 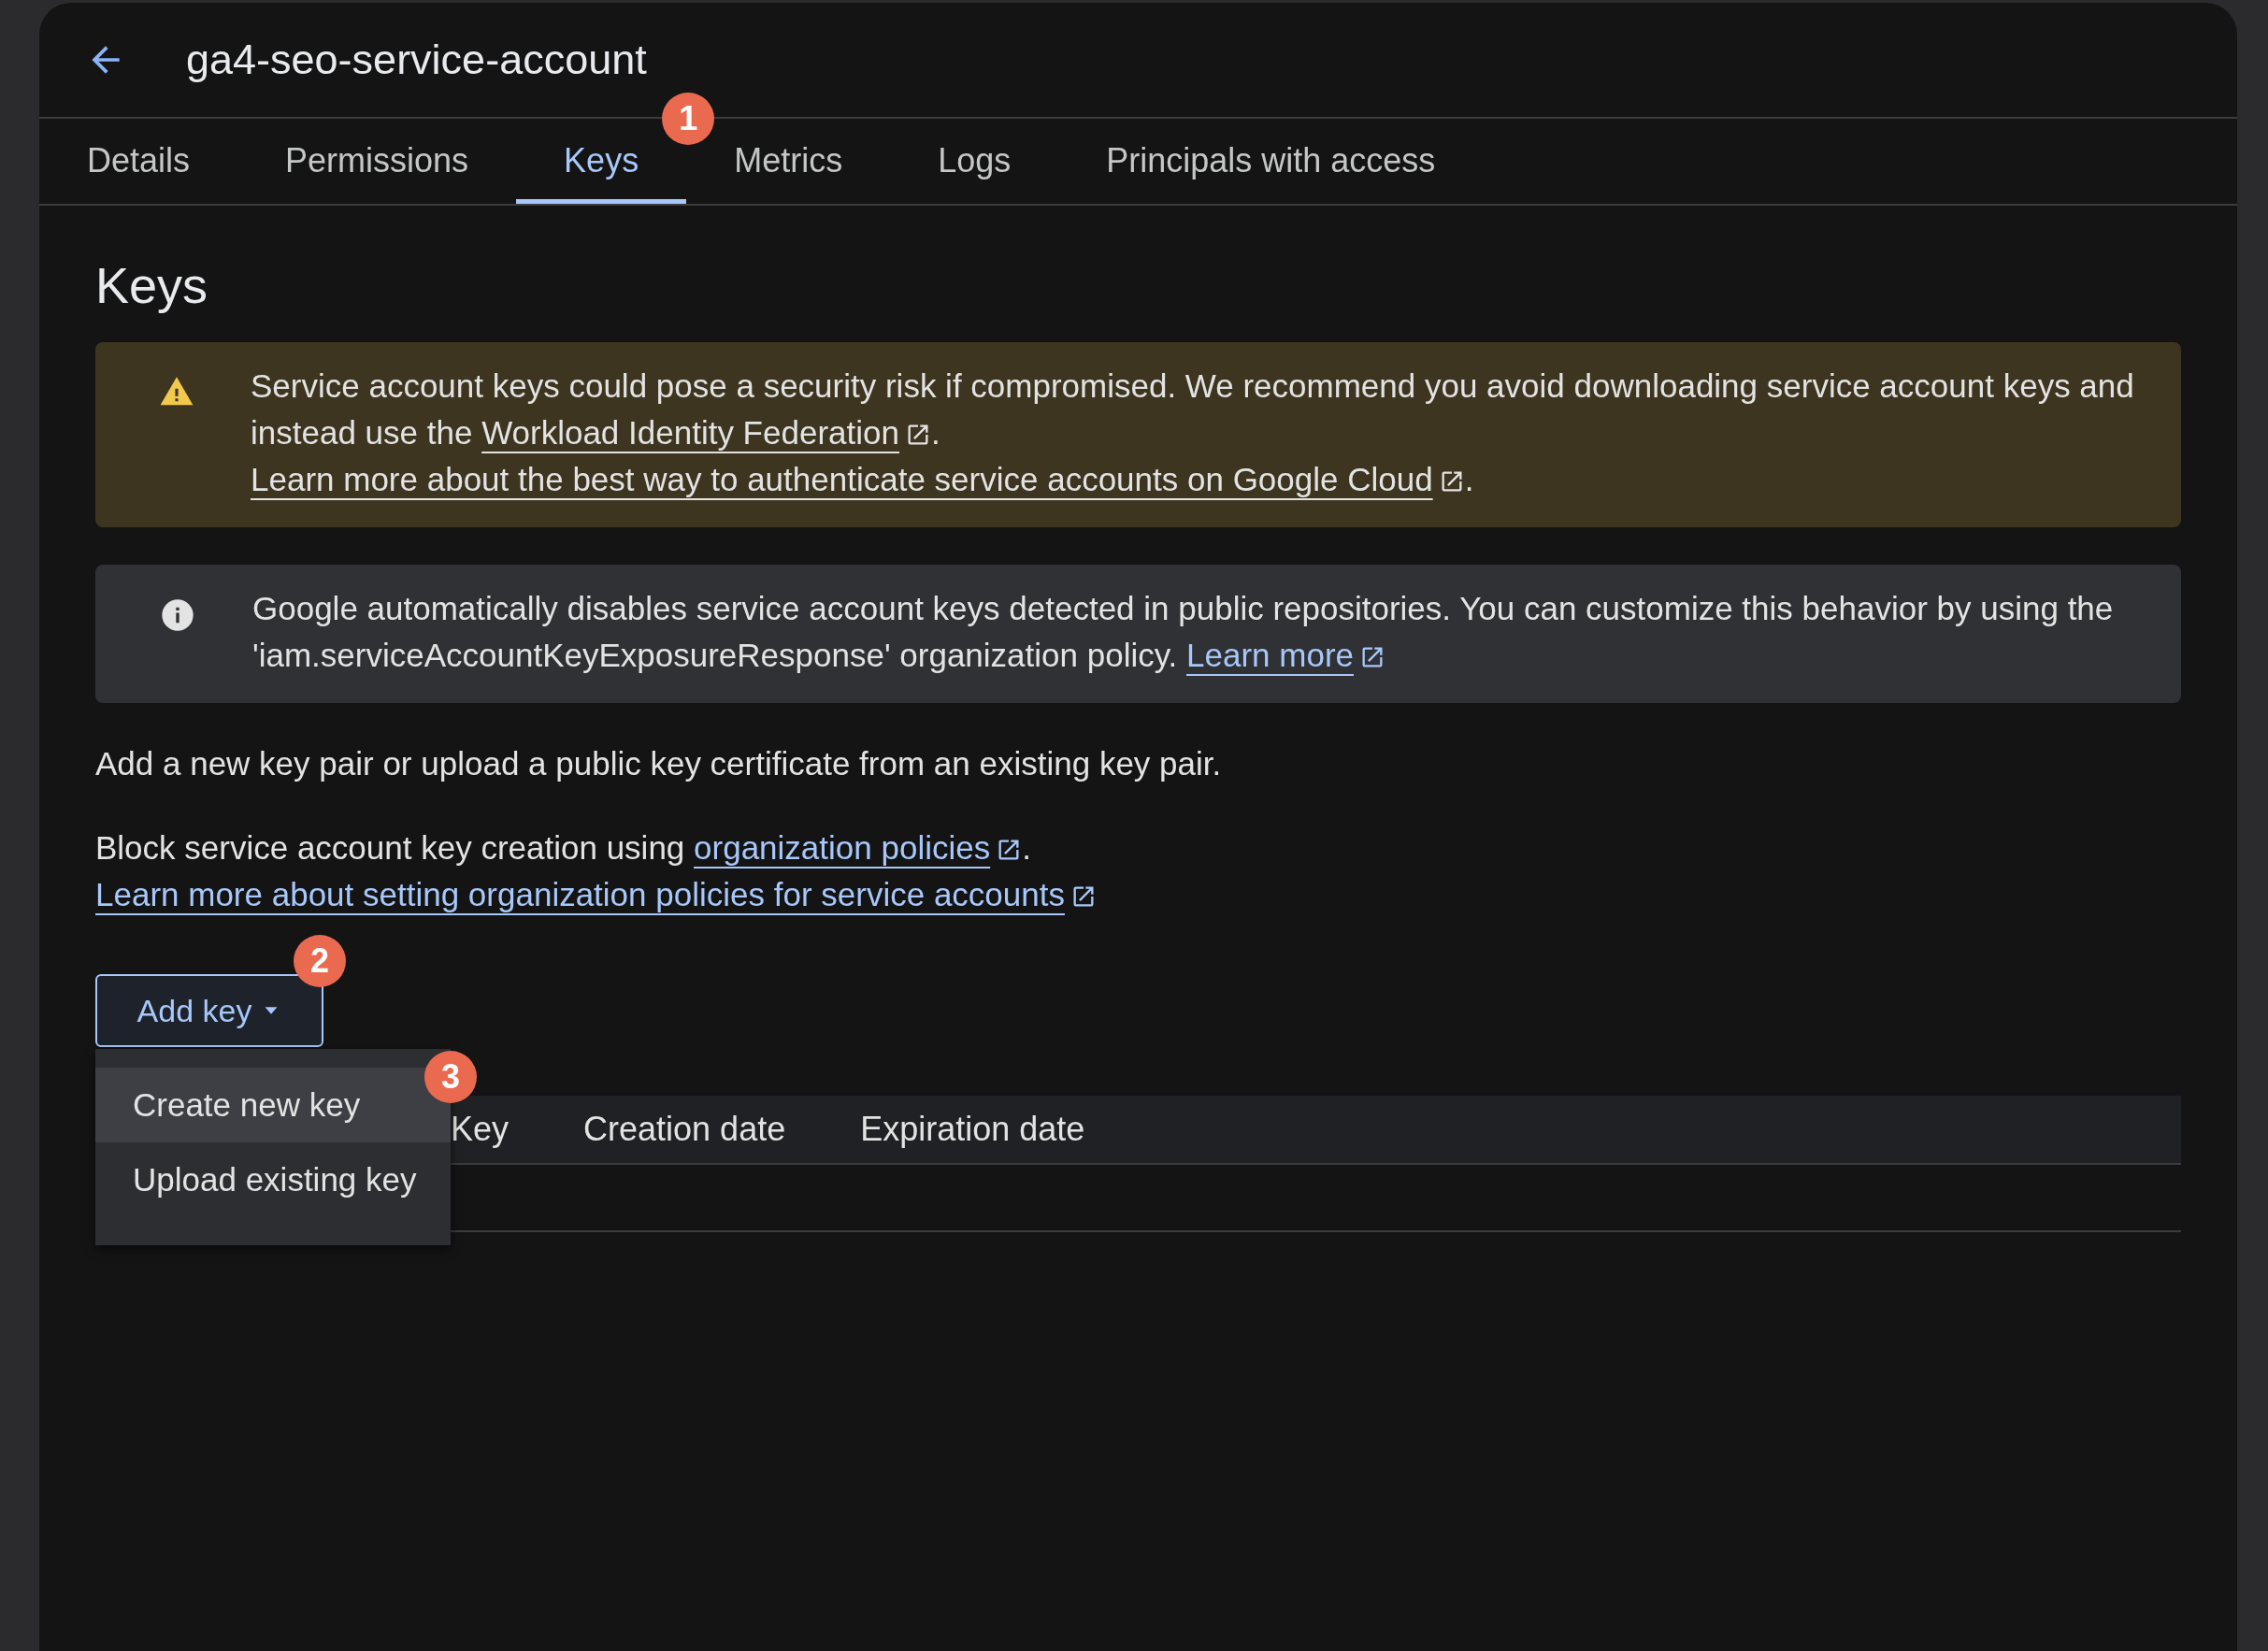 What do you see at coordinates (684, 1130) in the screenshot?
I see `column-header: Creation date` at bounding box center [684, 1130].